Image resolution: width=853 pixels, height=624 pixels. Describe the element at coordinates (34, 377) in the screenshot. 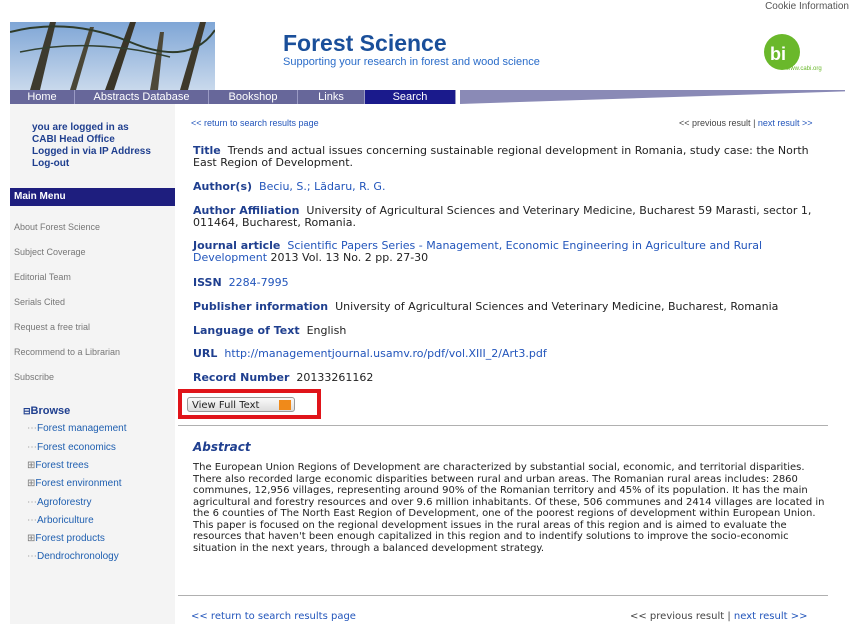

I see `menu-subscribe: Subscribe` at that location.